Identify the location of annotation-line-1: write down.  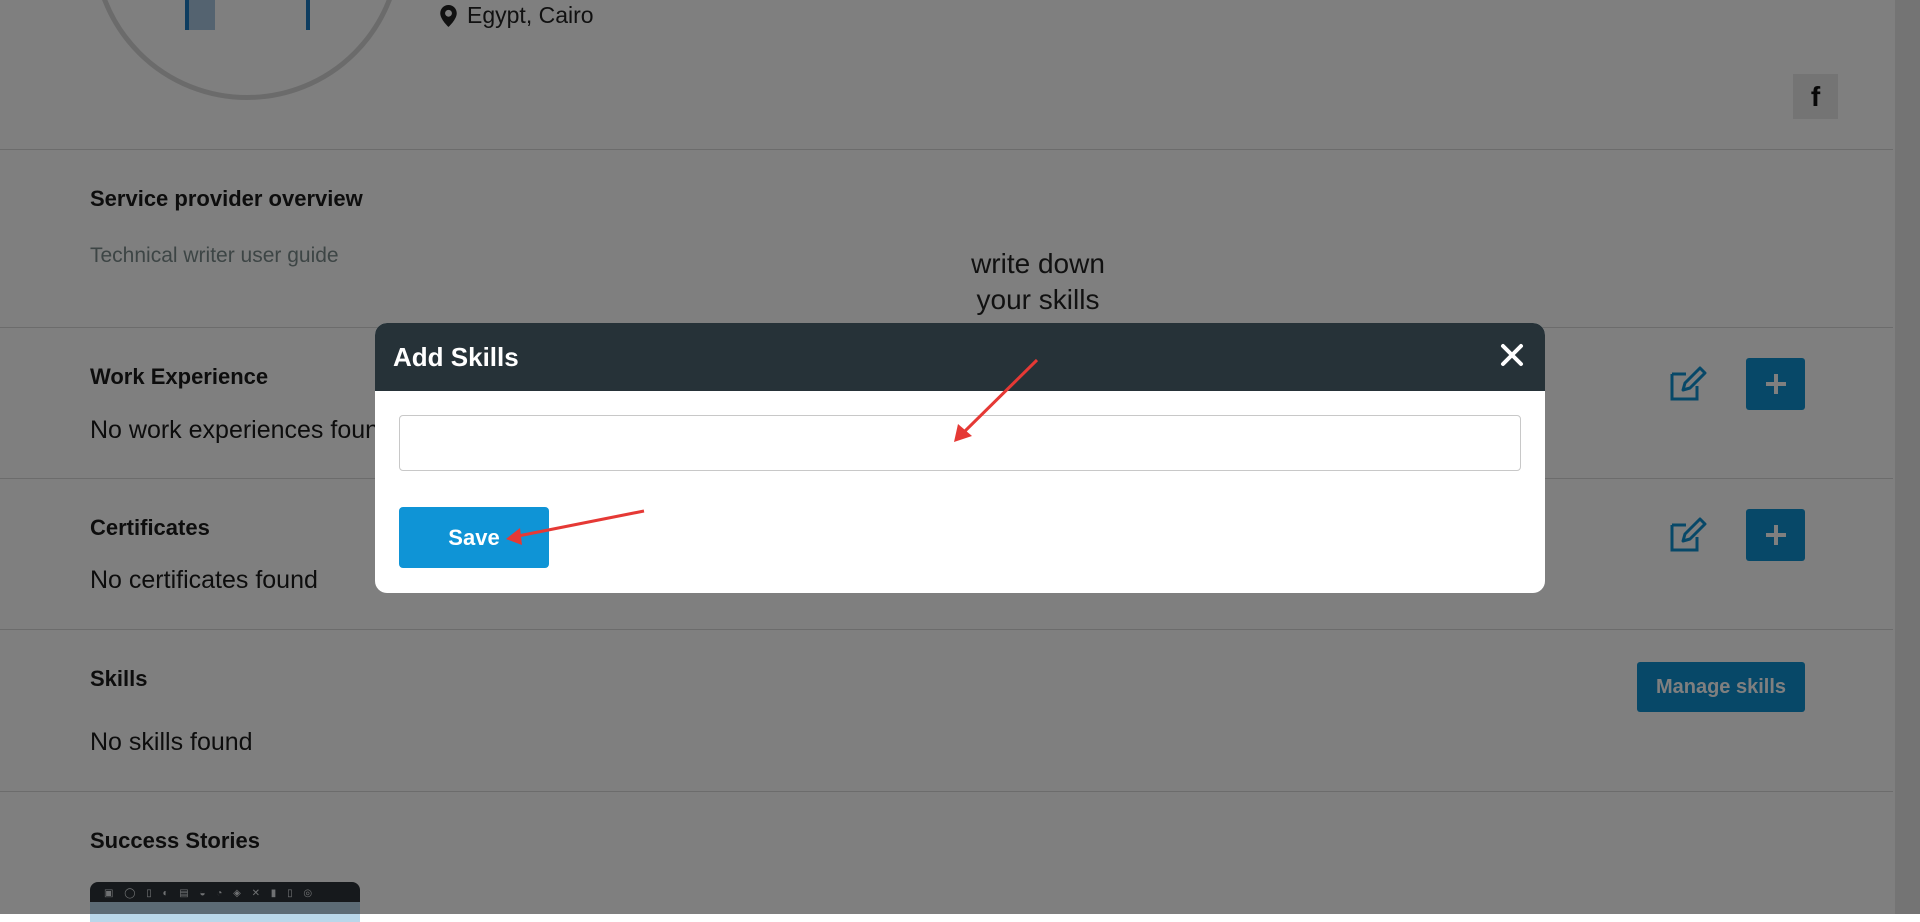
(1038, 263).